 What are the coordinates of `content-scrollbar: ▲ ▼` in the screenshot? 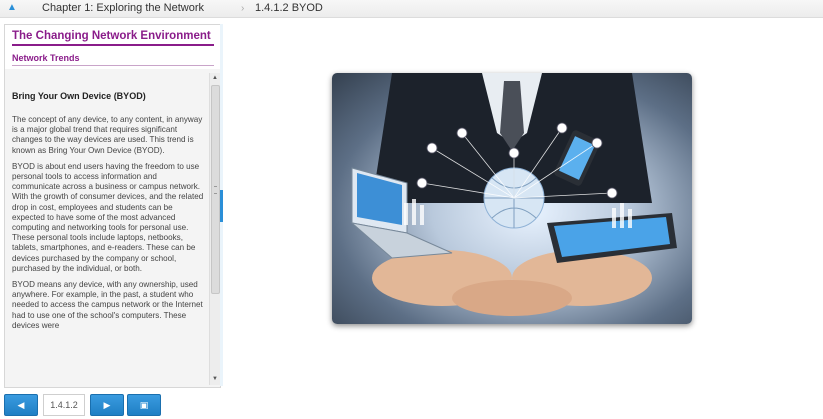 It's located at (214, 229).